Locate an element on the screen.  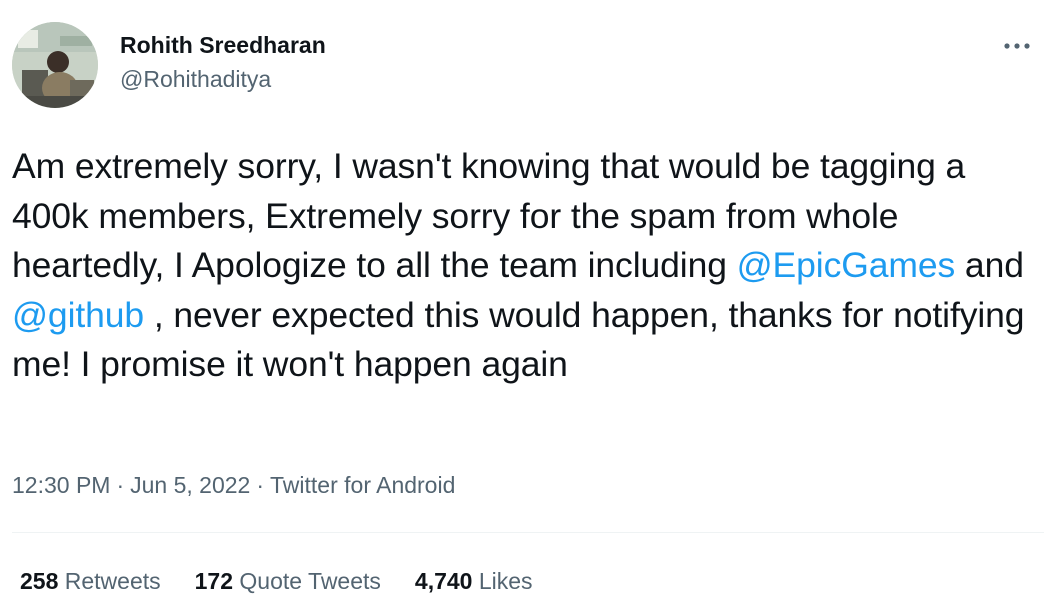
avatar is located at coordinates (55, 65).